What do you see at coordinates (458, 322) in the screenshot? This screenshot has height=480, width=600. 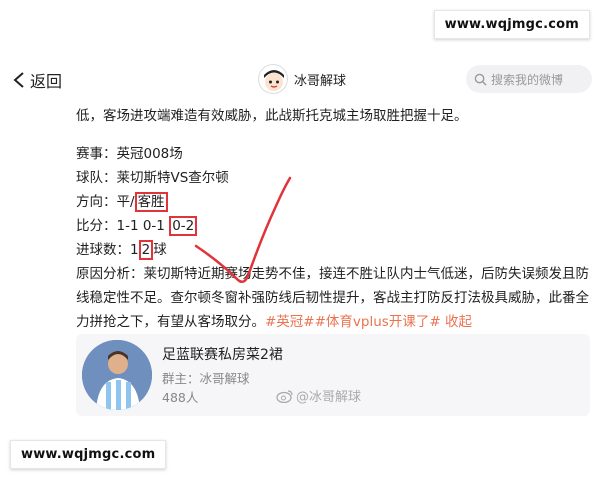 I see `collapse-link: 收起` at bounding box center [458, 322].